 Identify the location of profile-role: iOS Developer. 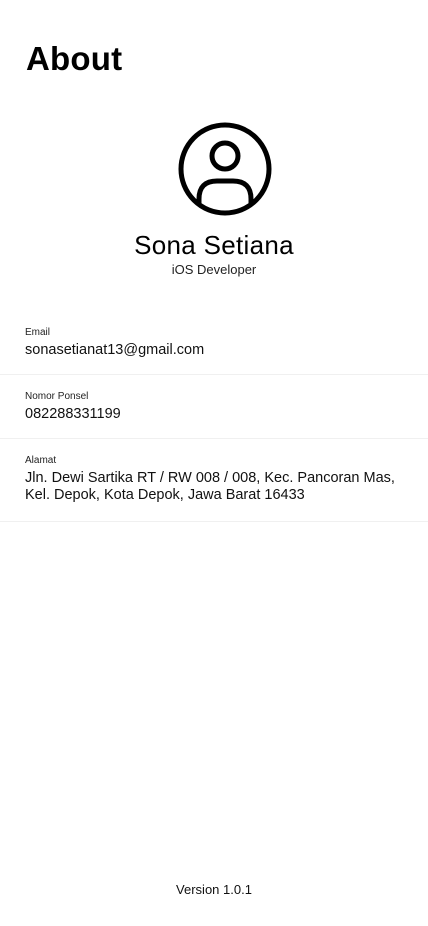
(214, 269).